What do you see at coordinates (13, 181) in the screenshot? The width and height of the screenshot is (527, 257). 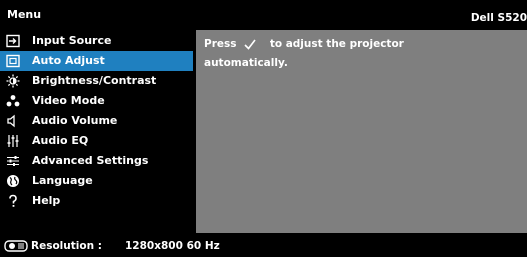 I see `globe-icon` at bounding box center [13, 181].